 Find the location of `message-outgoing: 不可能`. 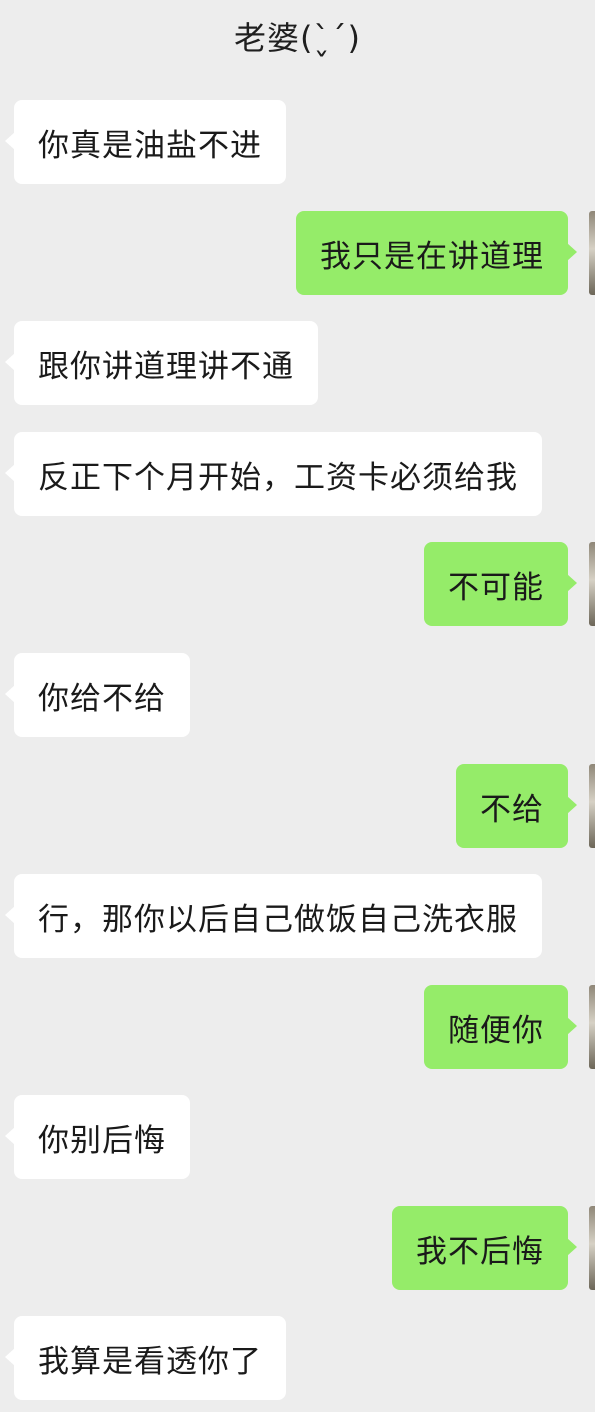

message-outgoing: 不可能 is located at coordinates (500, 584).